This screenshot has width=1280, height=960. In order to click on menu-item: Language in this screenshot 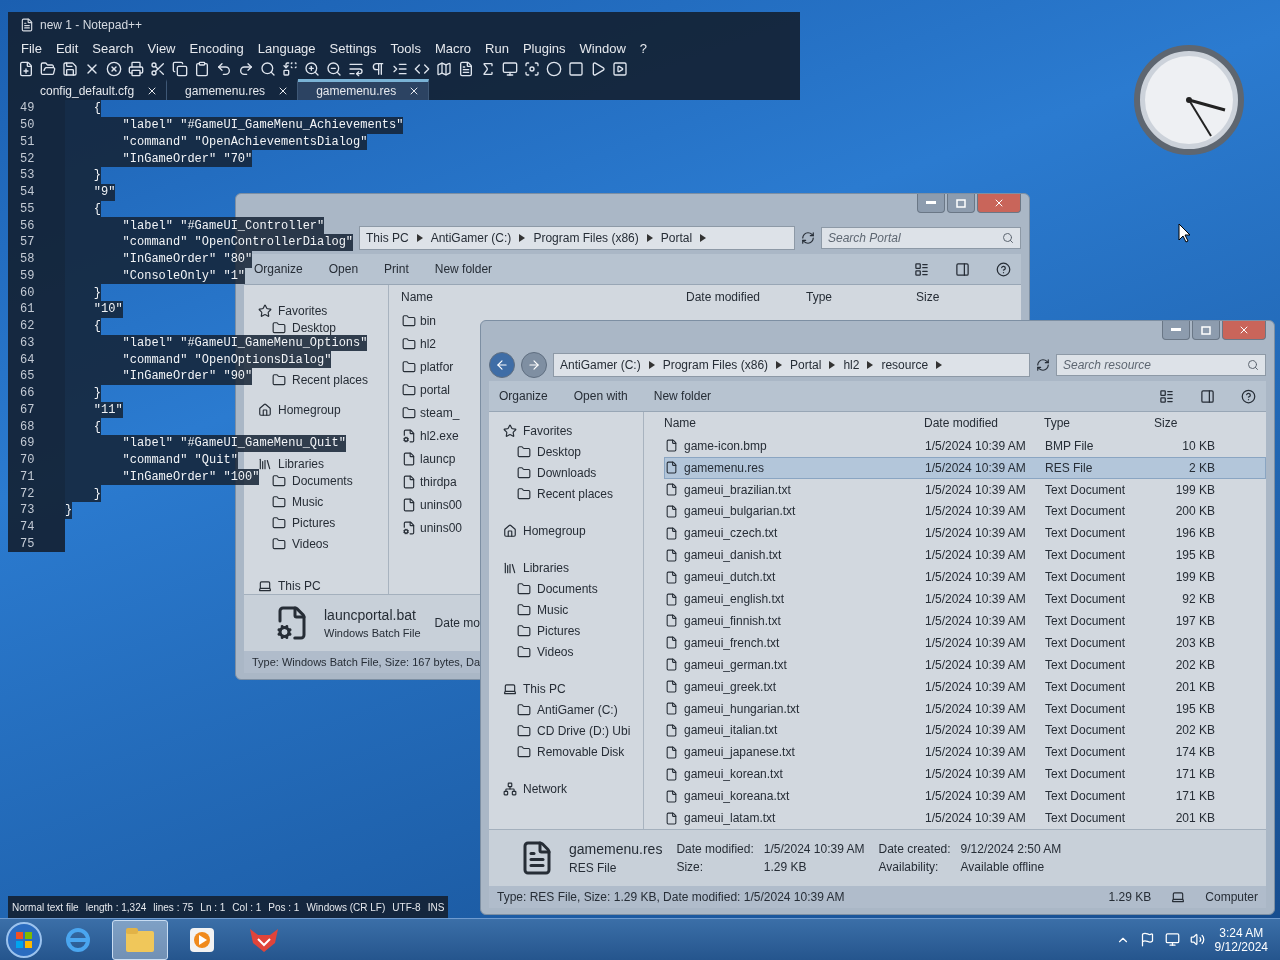, I will do `click(286, 48)`.